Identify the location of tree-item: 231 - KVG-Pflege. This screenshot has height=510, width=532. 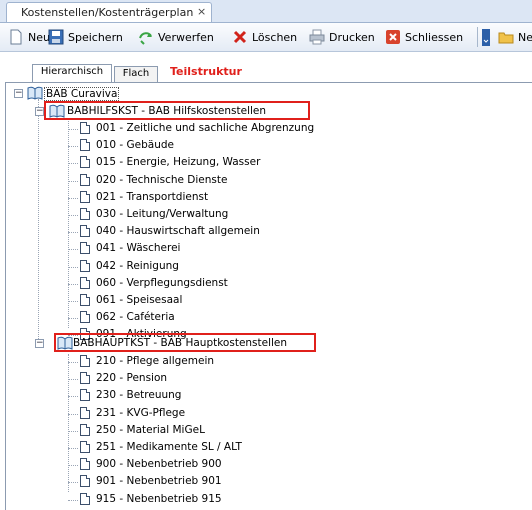
(214, 414).